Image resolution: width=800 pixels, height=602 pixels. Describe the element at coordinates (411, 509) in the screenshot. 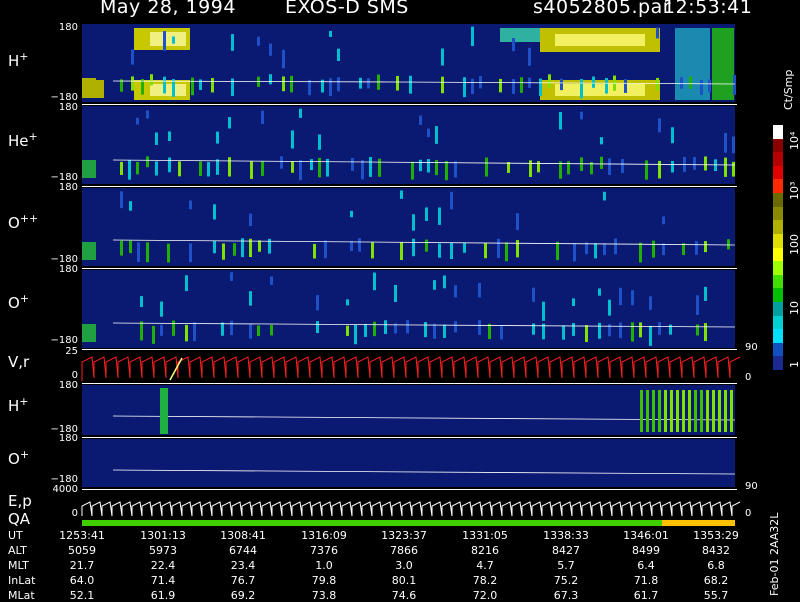

I see `energy-sweep` at that location.